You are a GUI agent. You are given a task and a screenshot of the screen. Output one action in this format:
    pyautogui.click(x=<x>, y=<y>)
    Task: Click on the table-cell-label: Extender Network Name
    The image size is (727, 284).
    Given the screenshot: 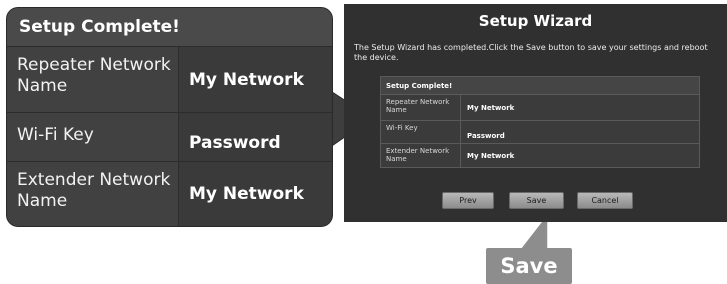 What is the action you would take?
    pyautogui.click(x=421, y=155)
    